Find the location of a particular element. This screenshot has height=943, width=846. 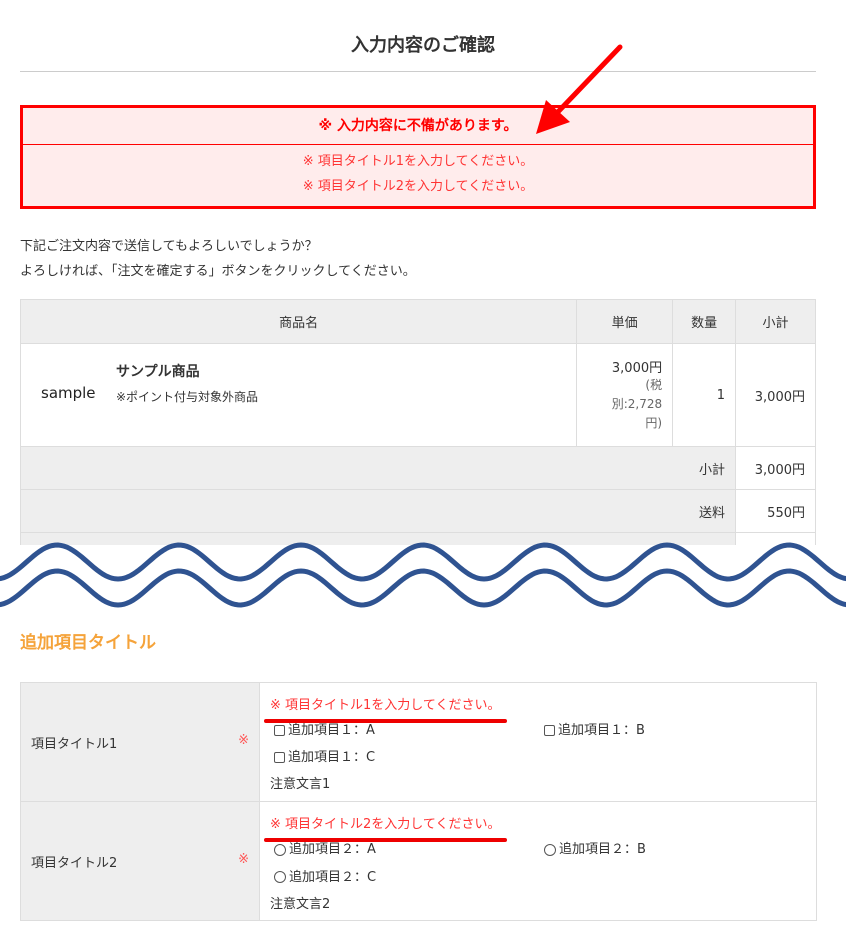

field-error: ※ 項目タイトル1を入力してください。 is located at coordinates (385, 708).